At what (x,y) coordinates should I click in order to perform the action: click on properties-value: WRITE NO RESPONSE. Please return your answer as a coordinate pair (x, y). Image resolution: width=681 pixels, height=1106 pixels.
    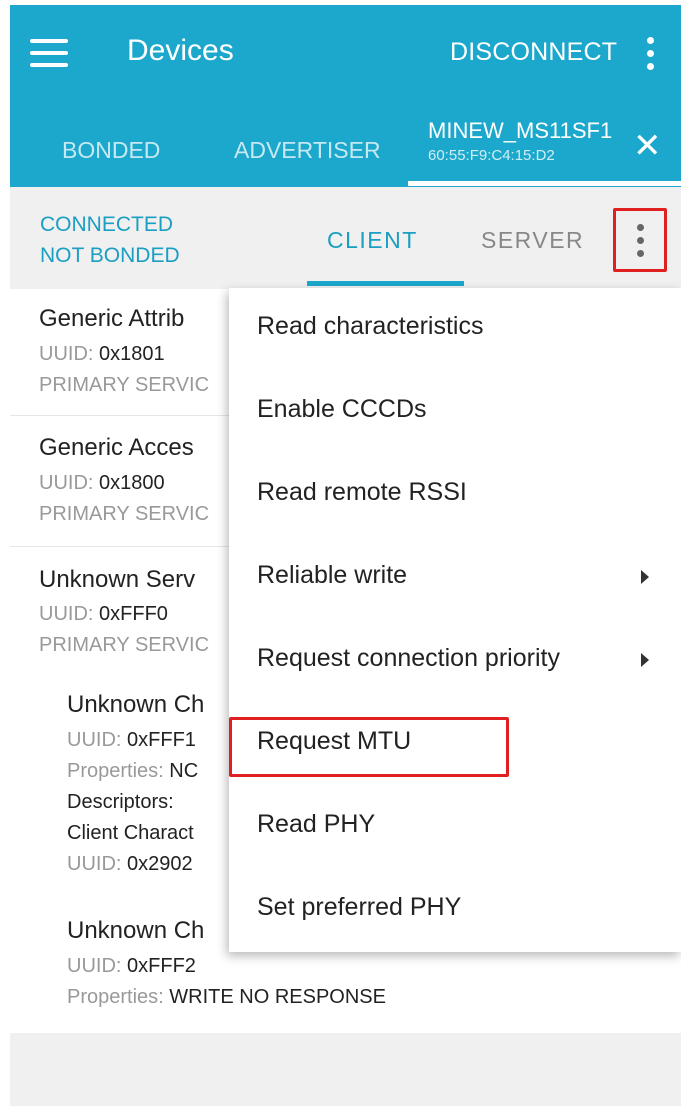
    Looking at the image, I should click on (277, 997).